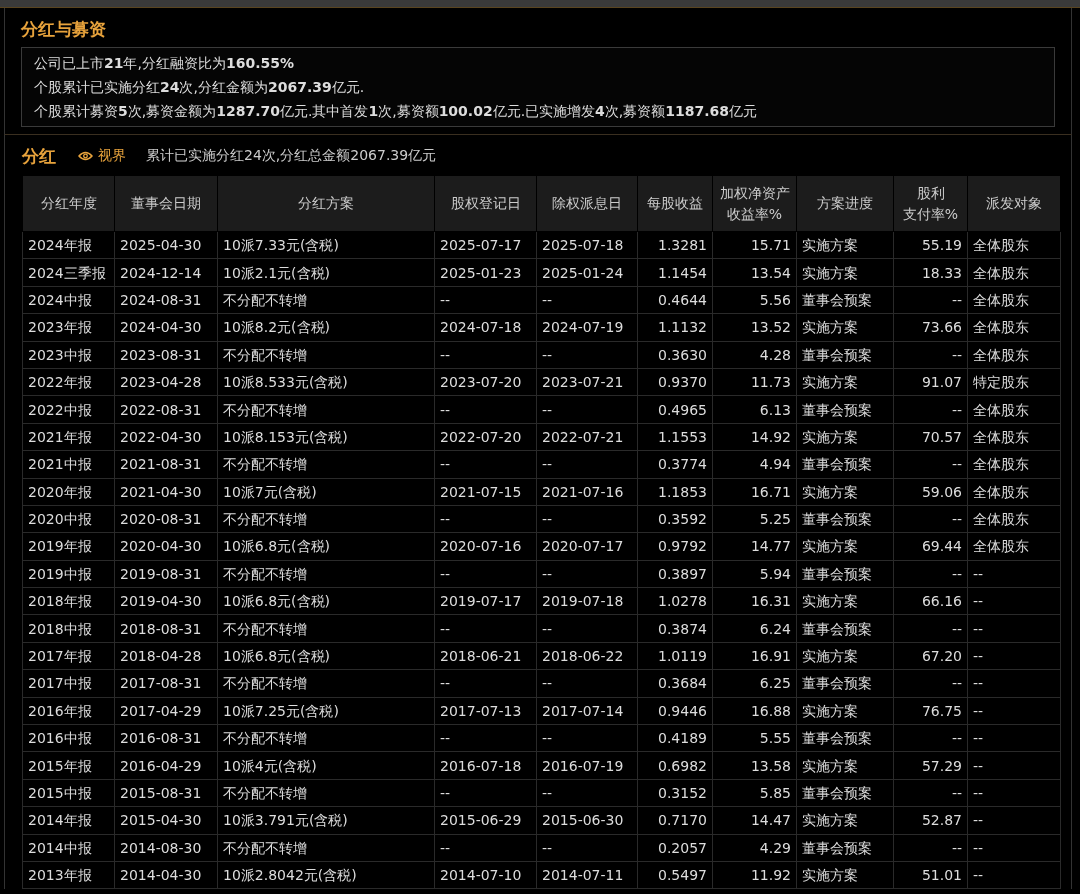  What do you see at coordinates (166, 765) in the screenshot?
I see `table-cell: 2016-04-29` at bounding box center [166, 765].